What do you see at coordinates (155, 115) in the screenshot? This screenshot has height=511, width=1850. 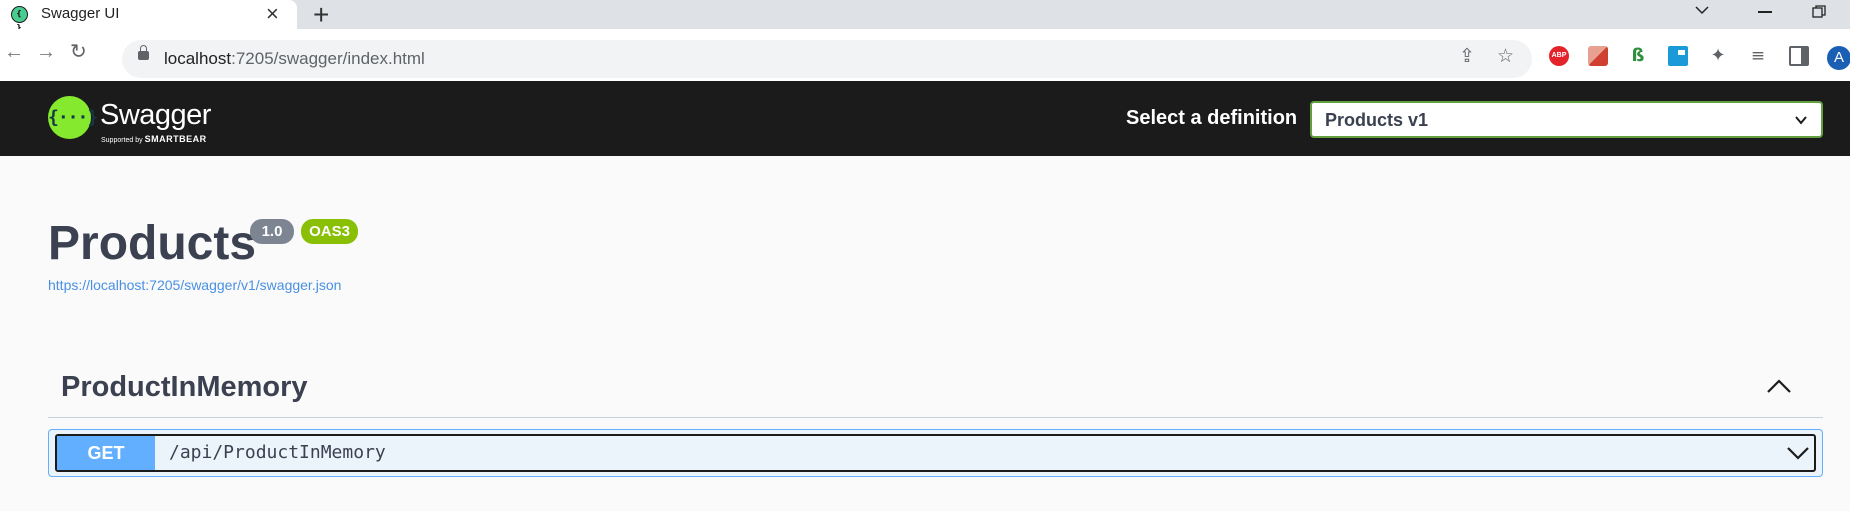 I see `swagger-logo-text: Swagger` at bounding box center [155, 115].